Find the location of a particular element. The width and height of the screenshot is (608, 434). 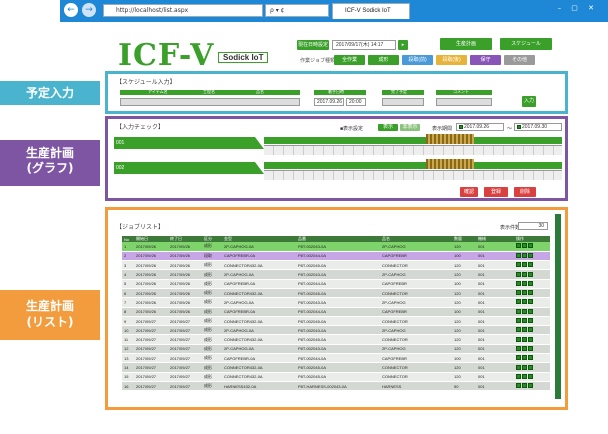

check-button: 確認 is located at coordinates (469, 192).